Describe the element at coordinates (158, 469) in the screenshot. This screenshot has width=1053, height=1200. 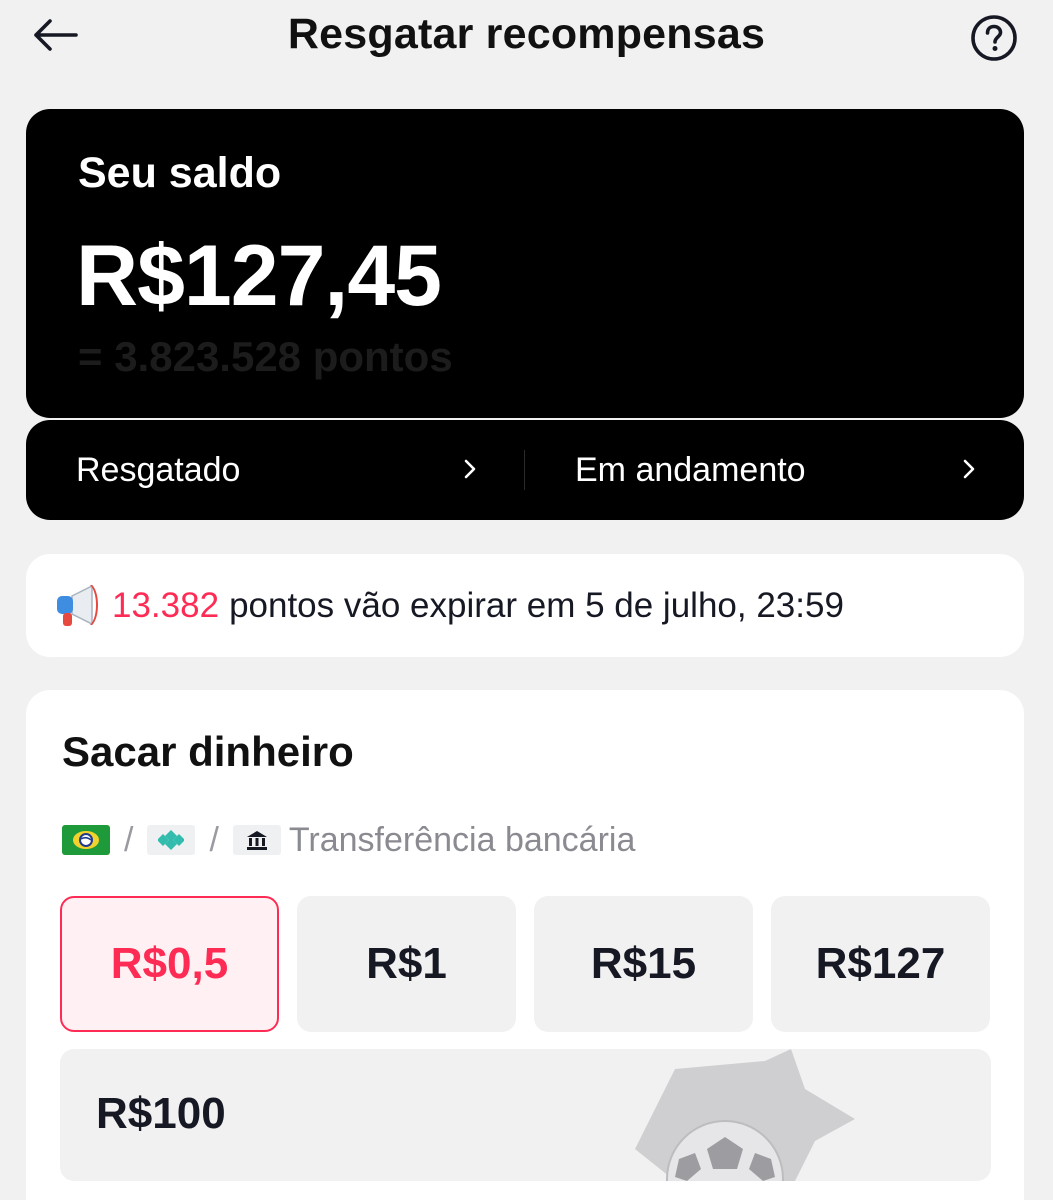
I see `redeemed-link-label: Resgatado` at that location.